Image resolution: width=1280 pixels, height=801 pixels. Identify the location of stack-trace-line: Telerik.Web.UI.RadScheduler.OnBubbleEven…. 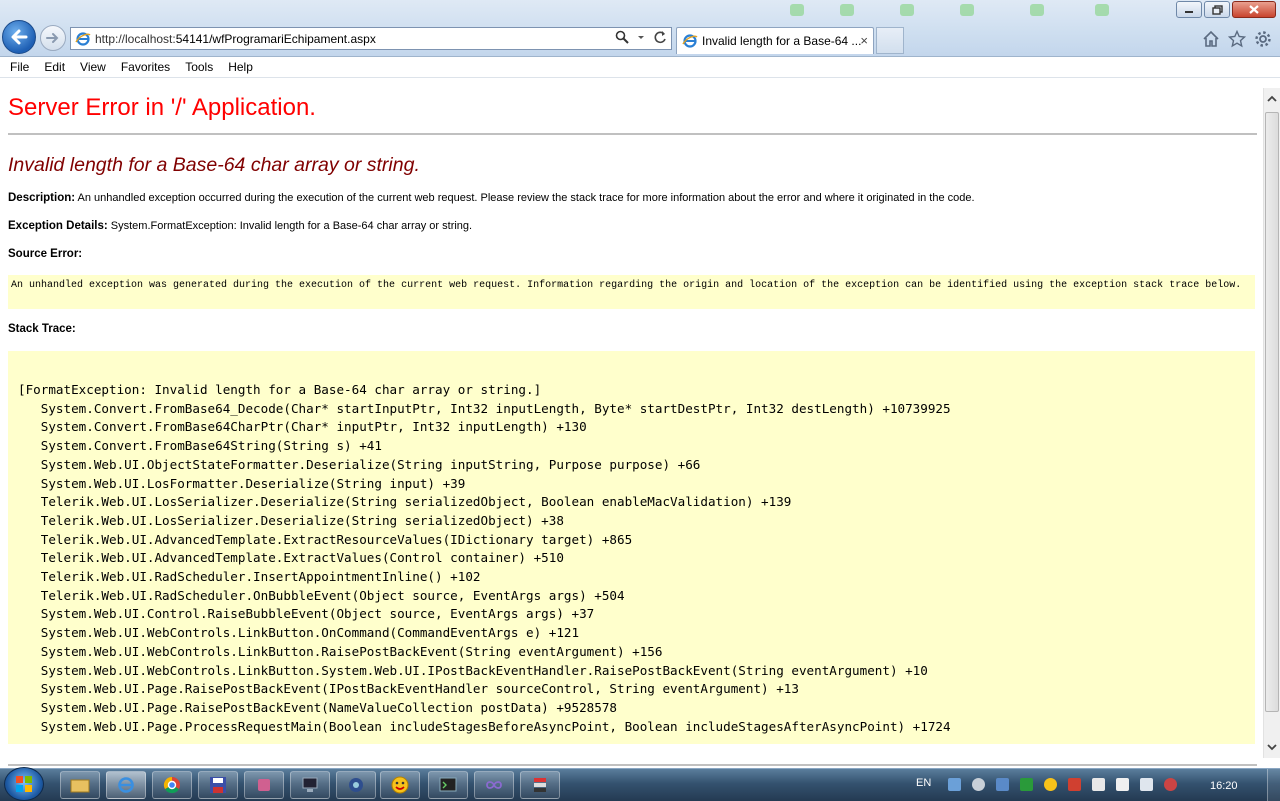
(321, 595).